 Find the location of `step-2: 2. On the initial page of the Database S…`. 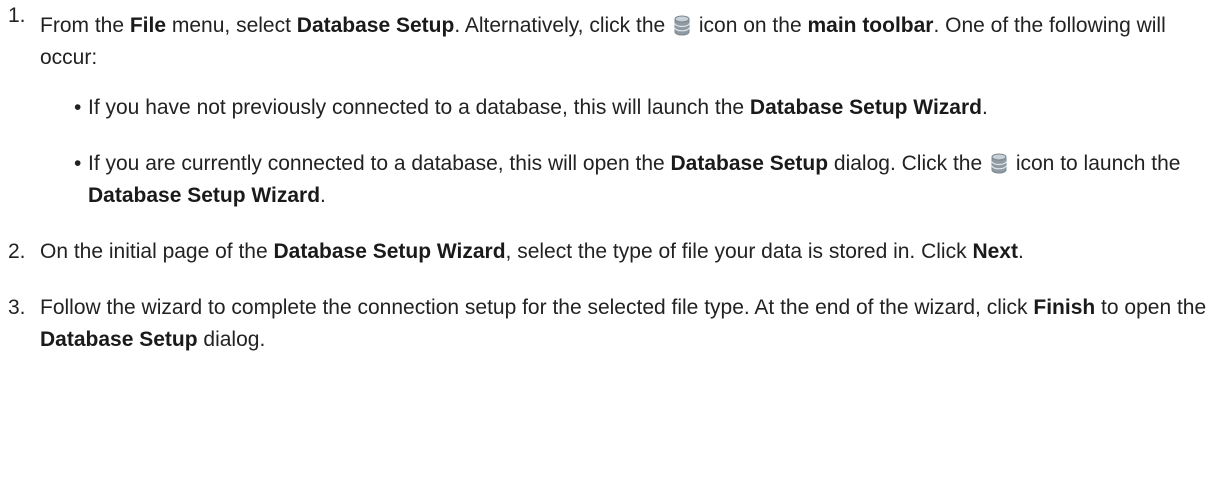

step-2: 2. On the initial page of the Database S… is located at coordinates (614, 252).